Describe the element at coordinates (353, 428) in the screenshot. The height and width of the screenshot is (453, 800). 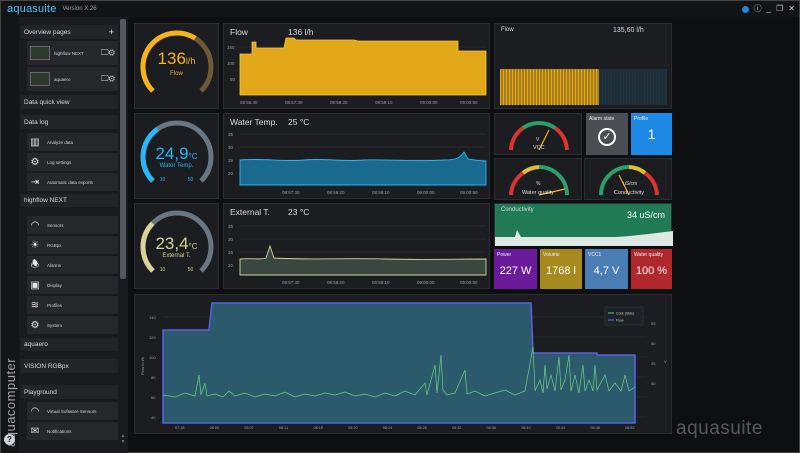
I see `x-tick: 08:20` at that location.